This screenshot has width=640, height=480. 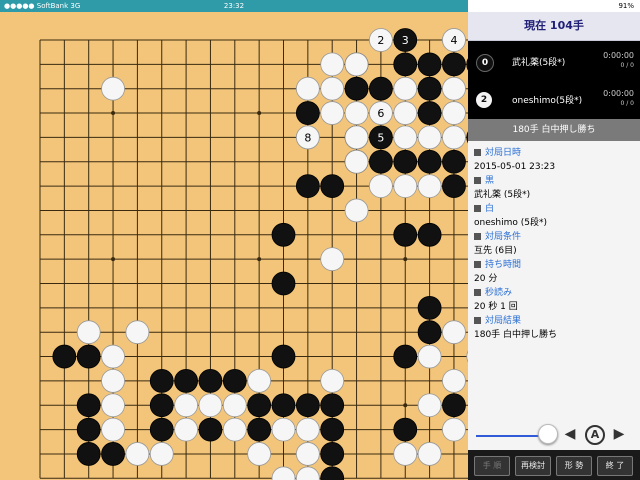 I want to click on move-slider-knob, so click(x=548, y=434).